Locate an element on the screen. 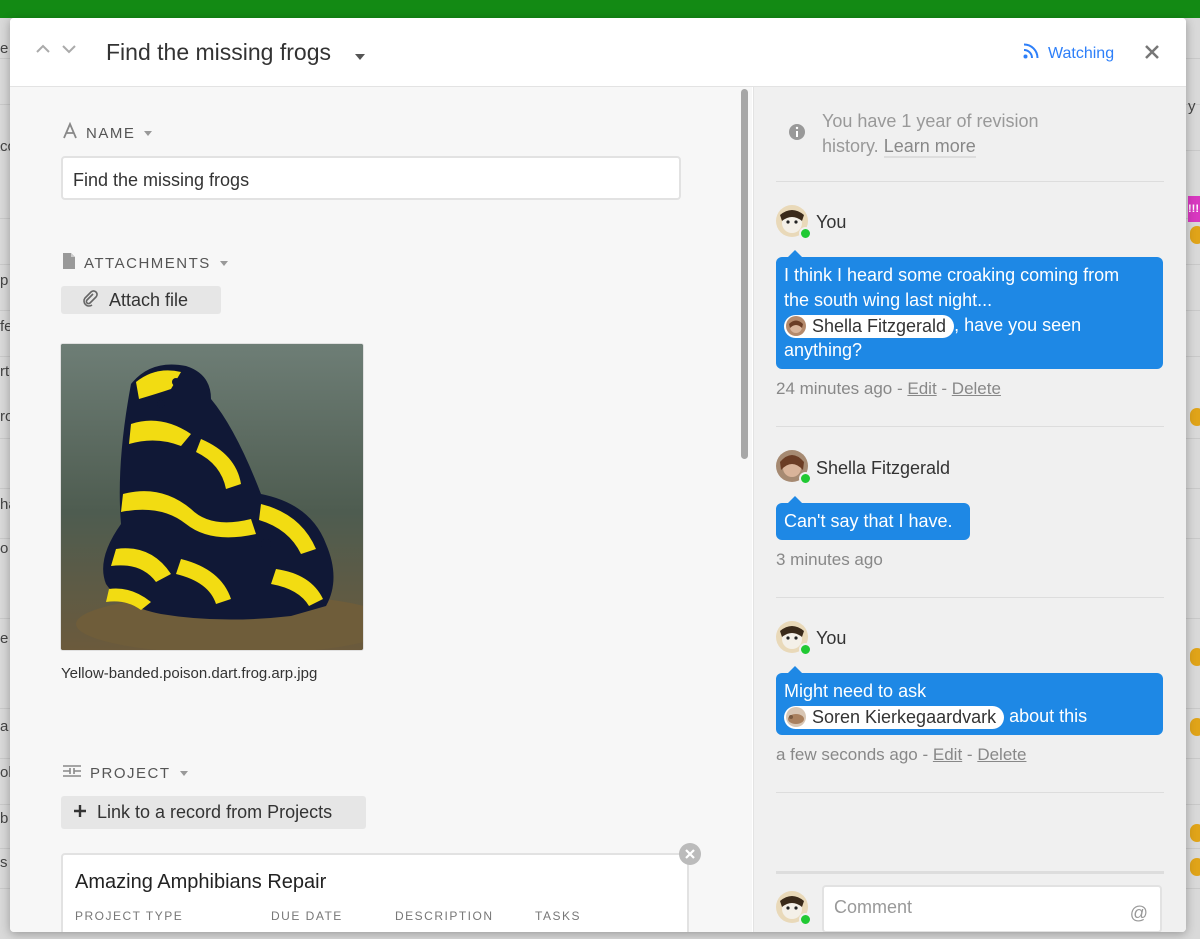 This screenshot has width=1200, height=939. card-column-header: TASKS is located at coordinates (558, 916).